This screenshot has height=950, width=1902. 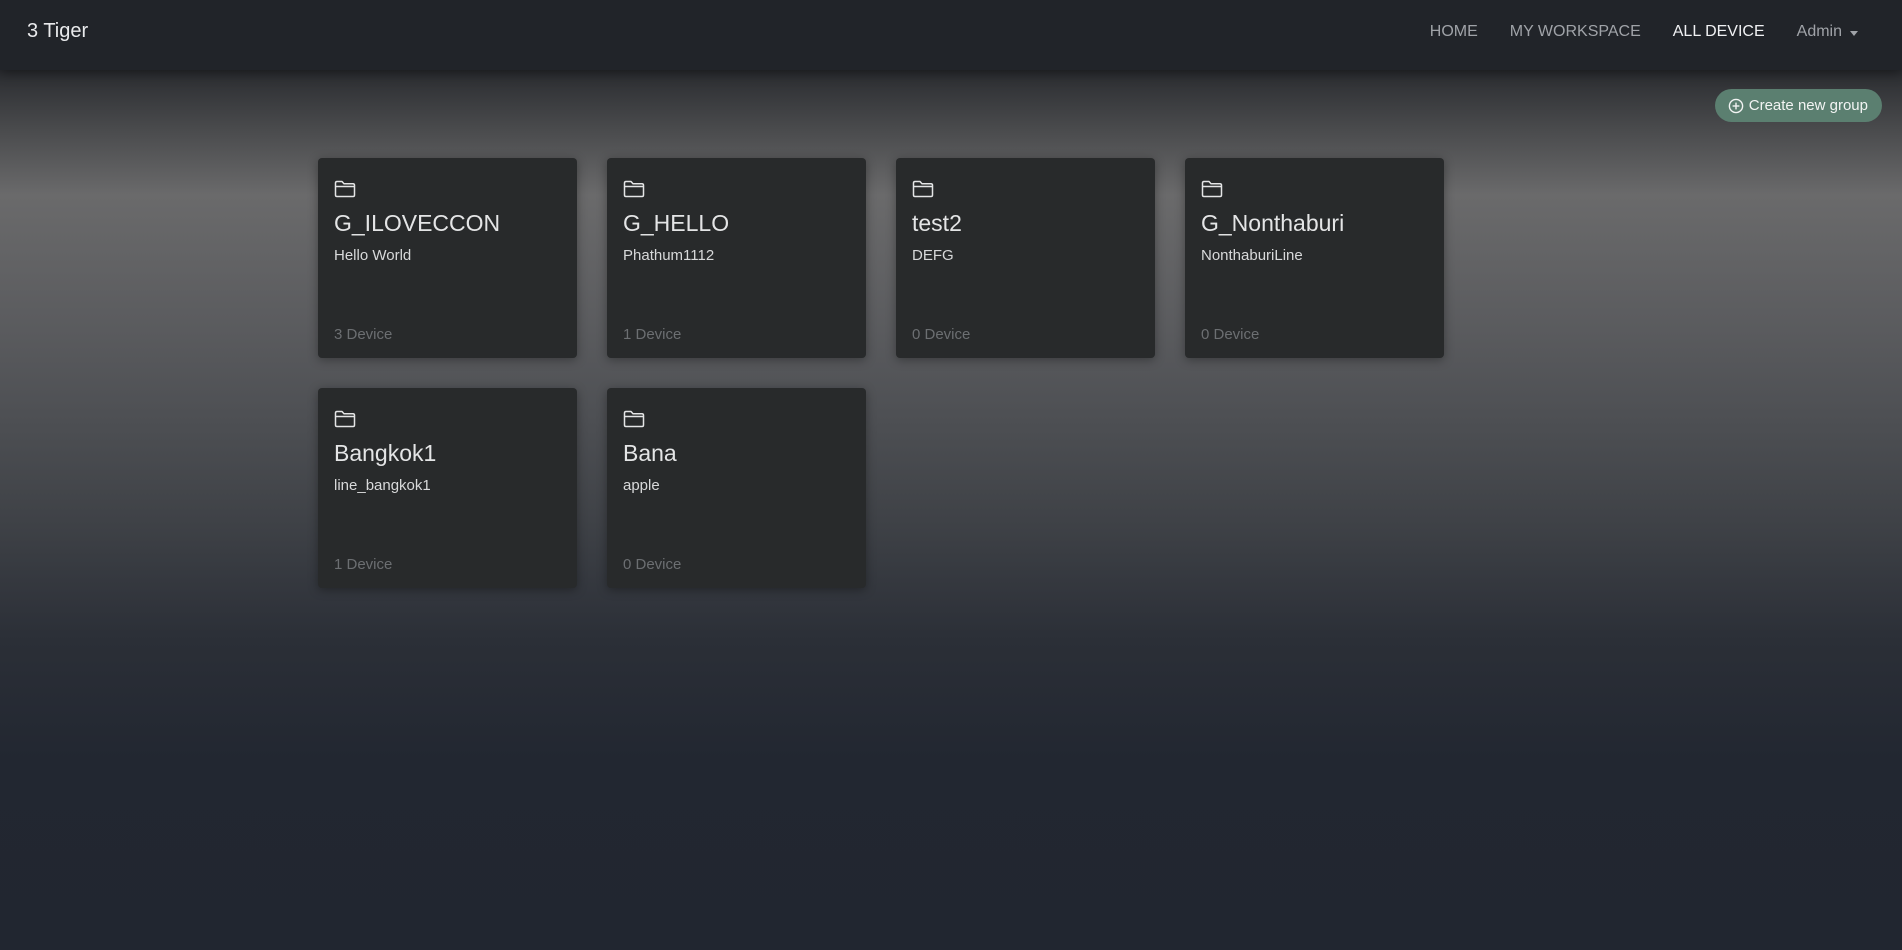 What do you see at coordinates (373, 255) in the screenshot?
I see `group-description: Hello World` at bounding box center [373, 255].